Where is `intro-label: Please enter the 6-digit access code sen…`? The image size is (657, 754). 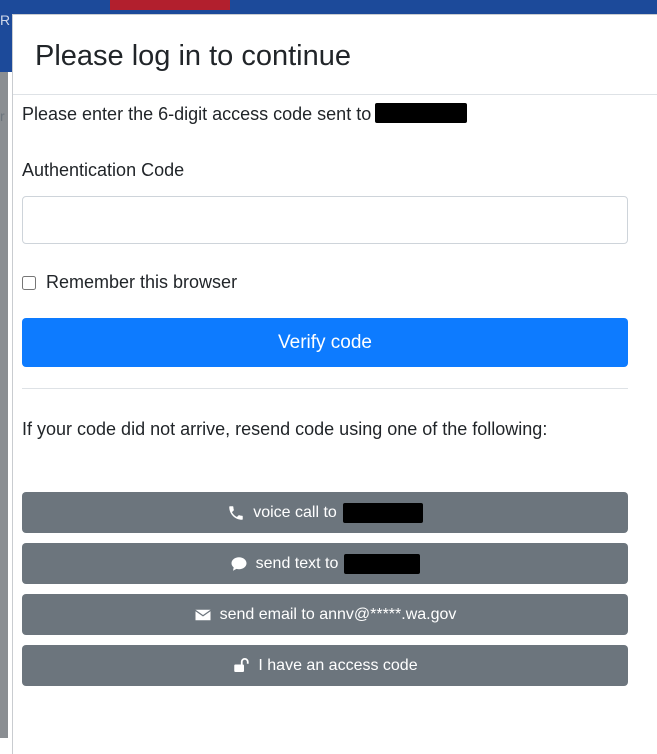 intro-label: Please enter the 6-digit access code sen… is located at coordinates (197, 114).